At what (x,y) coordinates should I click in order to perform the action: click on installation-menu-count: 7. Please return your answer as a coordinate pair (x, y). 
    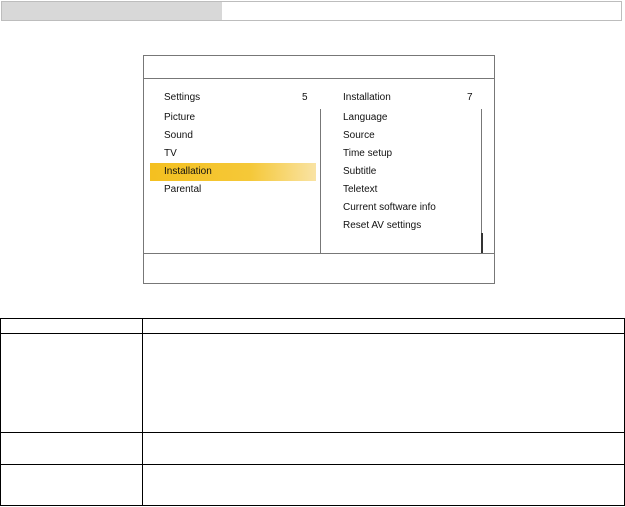
    Looking at the image, I should click on (470, 97).